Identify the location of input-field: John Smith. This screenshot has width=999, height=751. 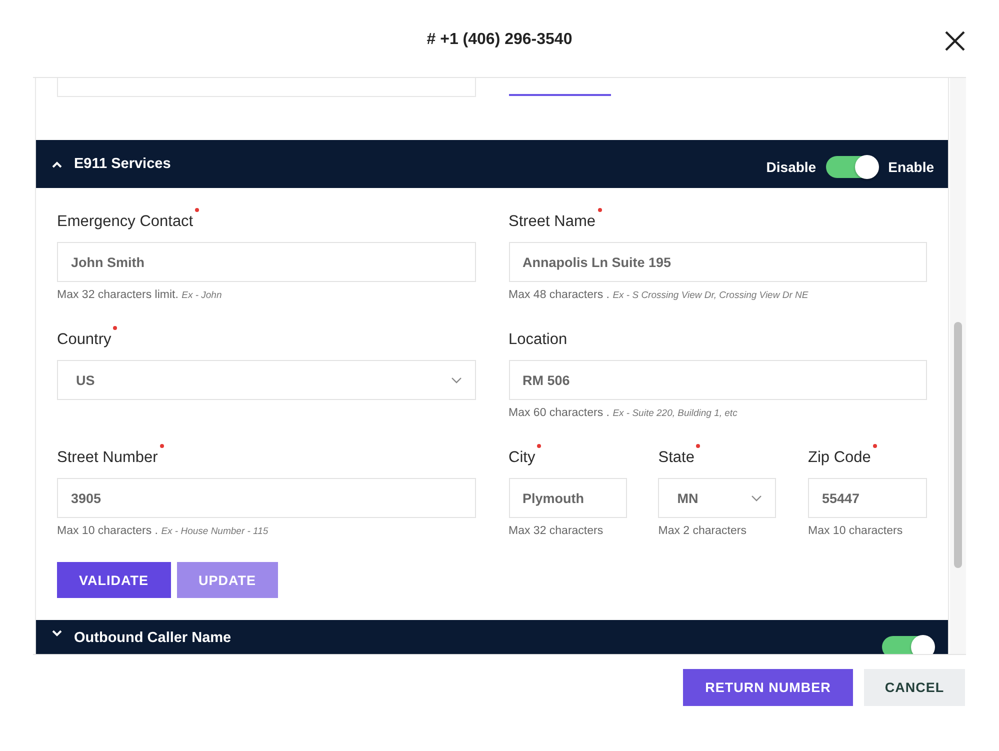
(266, 262).